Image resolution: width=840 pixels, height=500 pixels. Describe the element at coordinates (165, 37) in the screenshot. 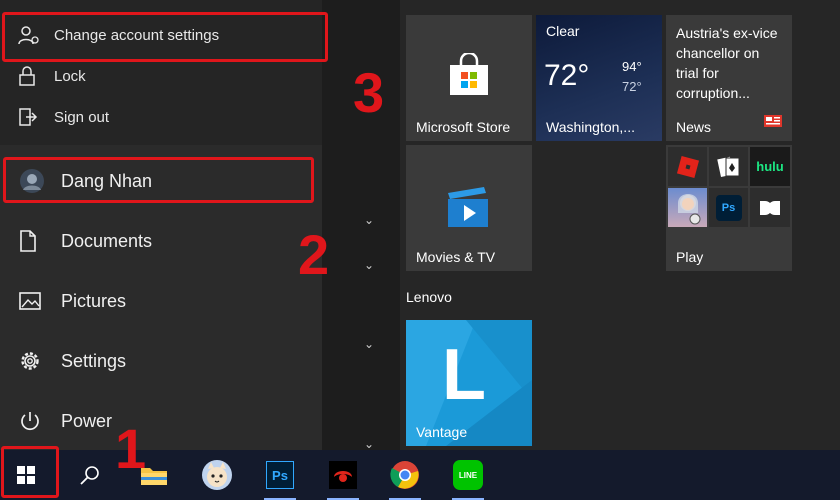

I see `highlight-change-account-settings` at that location.